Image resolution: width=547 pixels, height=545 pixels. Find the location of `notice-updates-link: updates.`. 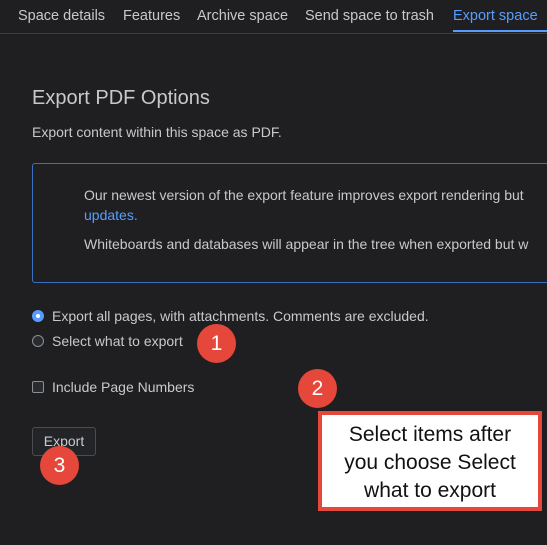

notice-updates-link: updates. is located at coordinates (111, 215).